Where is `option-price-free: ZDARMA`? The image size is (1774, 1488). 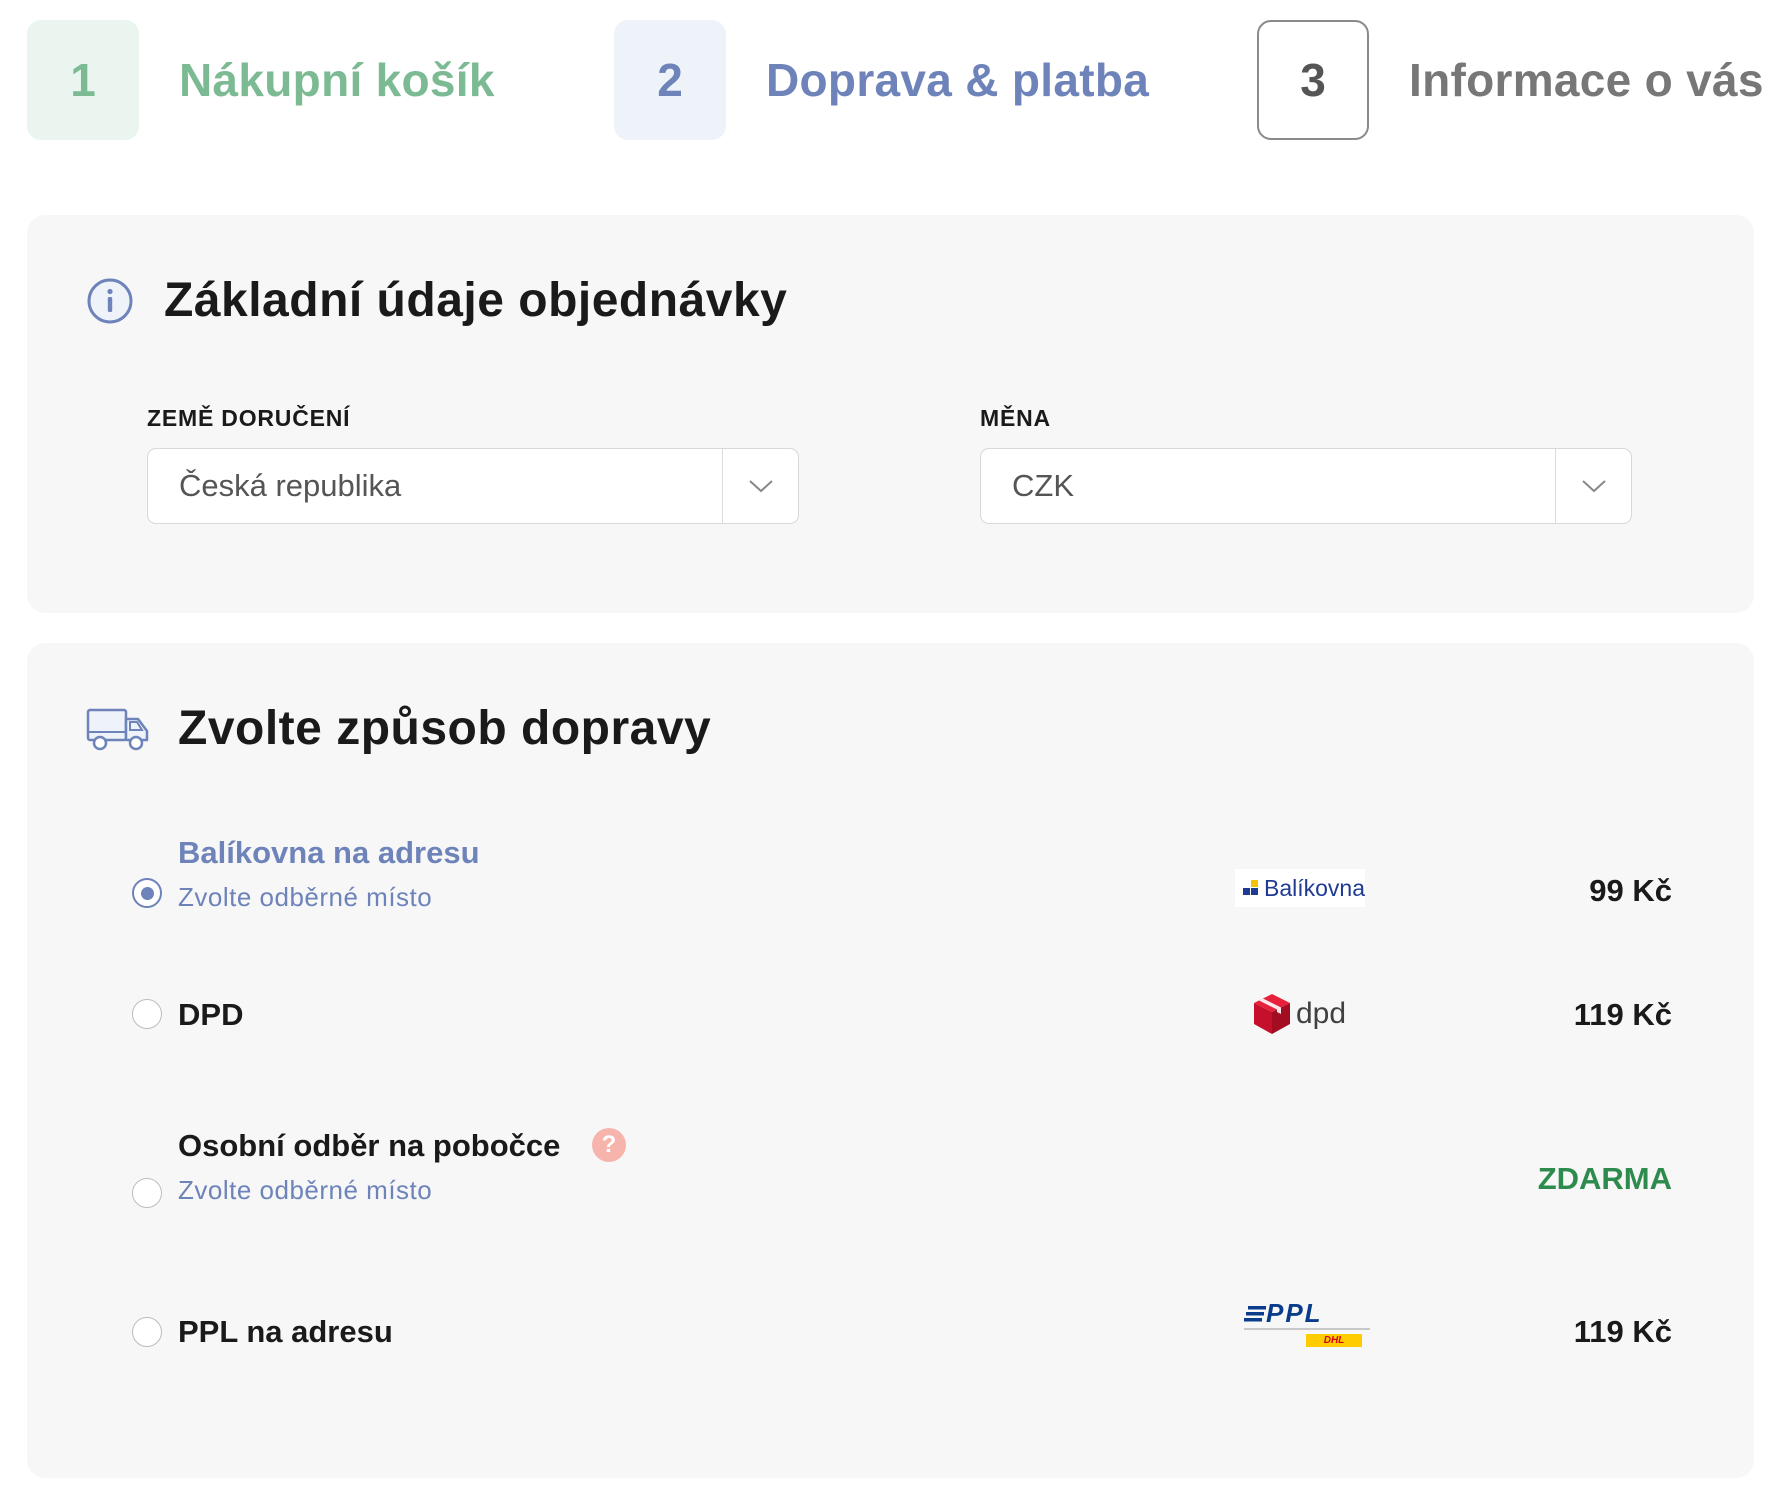
option-price-free: ZDARMA is located at coordinates (1604, 1178).